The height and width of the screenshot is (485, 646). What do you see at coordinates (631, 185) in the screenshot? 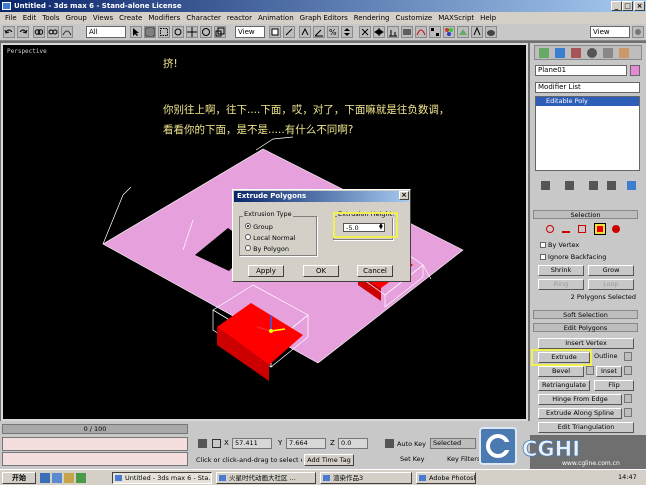
I see `configure-modifier-sets-icon` at bounding box center [631, 185].